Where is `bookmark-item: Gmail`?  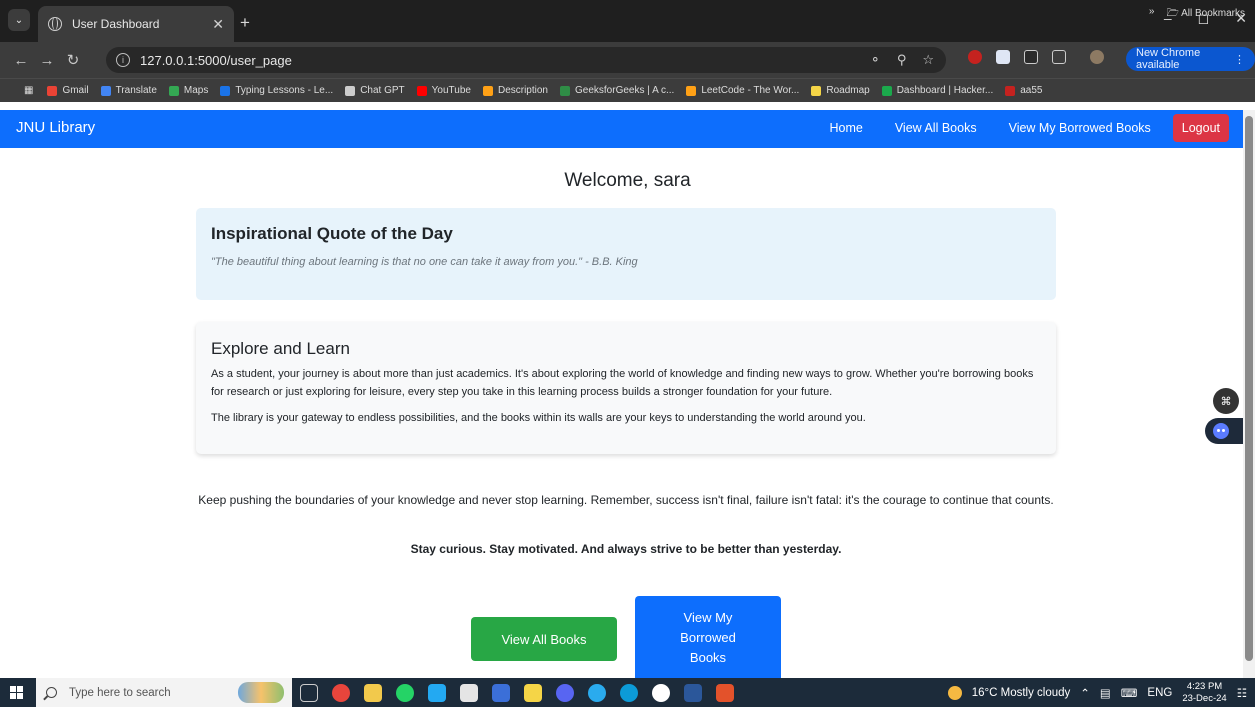 bookmark-item: Gmail is located at coordinates (68, 90).